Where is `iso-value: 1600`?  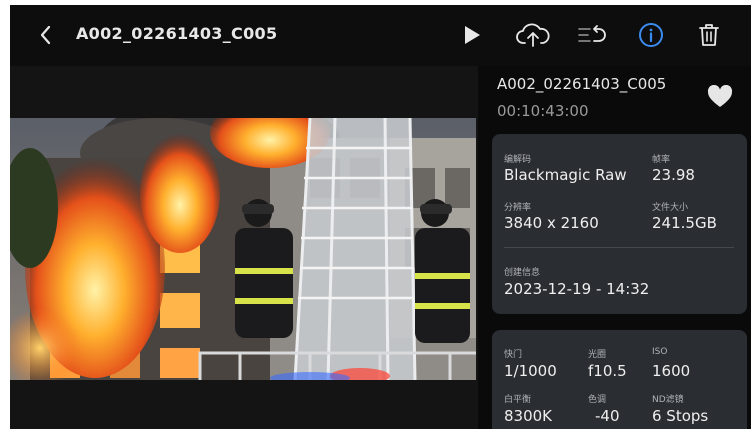 iso-value: 1600 is located at coordinates (671, 371).